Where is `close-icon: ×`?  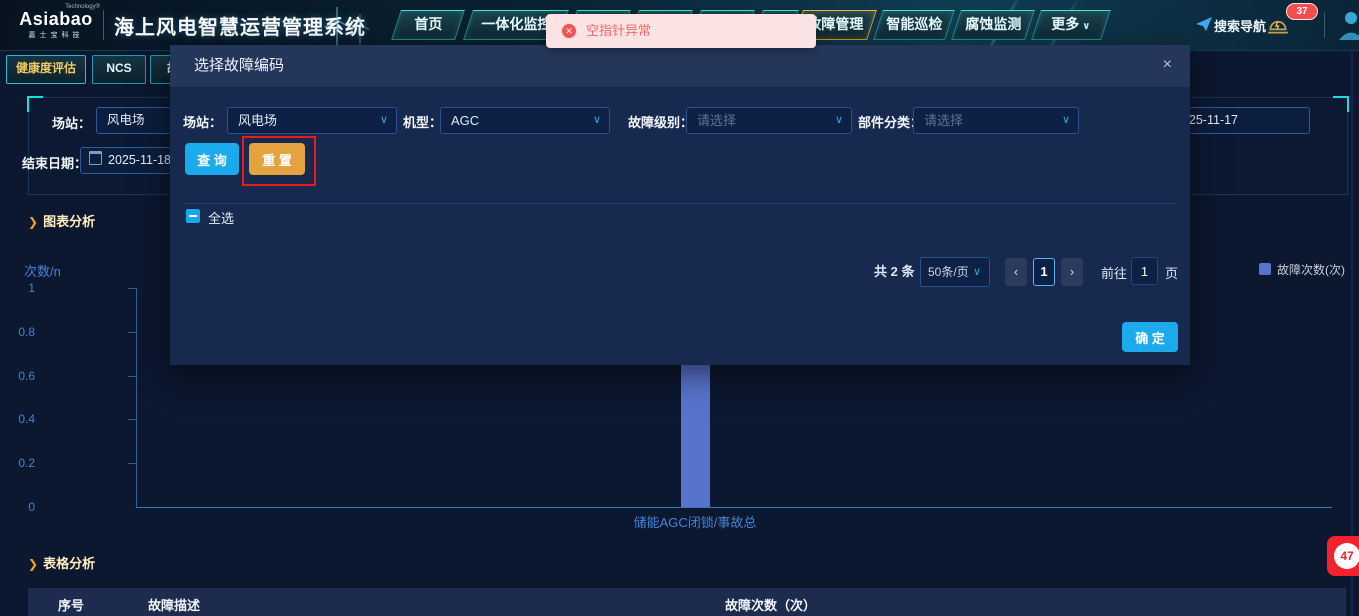 close-icon: × is located at coordinates (1167, 65).